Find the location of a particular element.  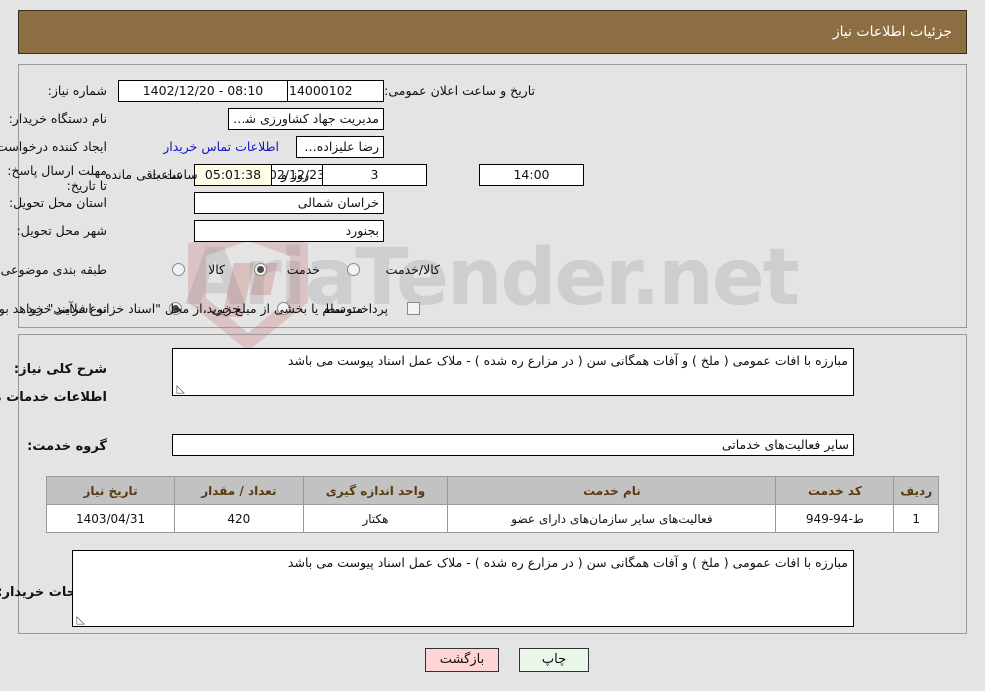

radio-category-kala-label: کالا is located at coordinates (216, 269).